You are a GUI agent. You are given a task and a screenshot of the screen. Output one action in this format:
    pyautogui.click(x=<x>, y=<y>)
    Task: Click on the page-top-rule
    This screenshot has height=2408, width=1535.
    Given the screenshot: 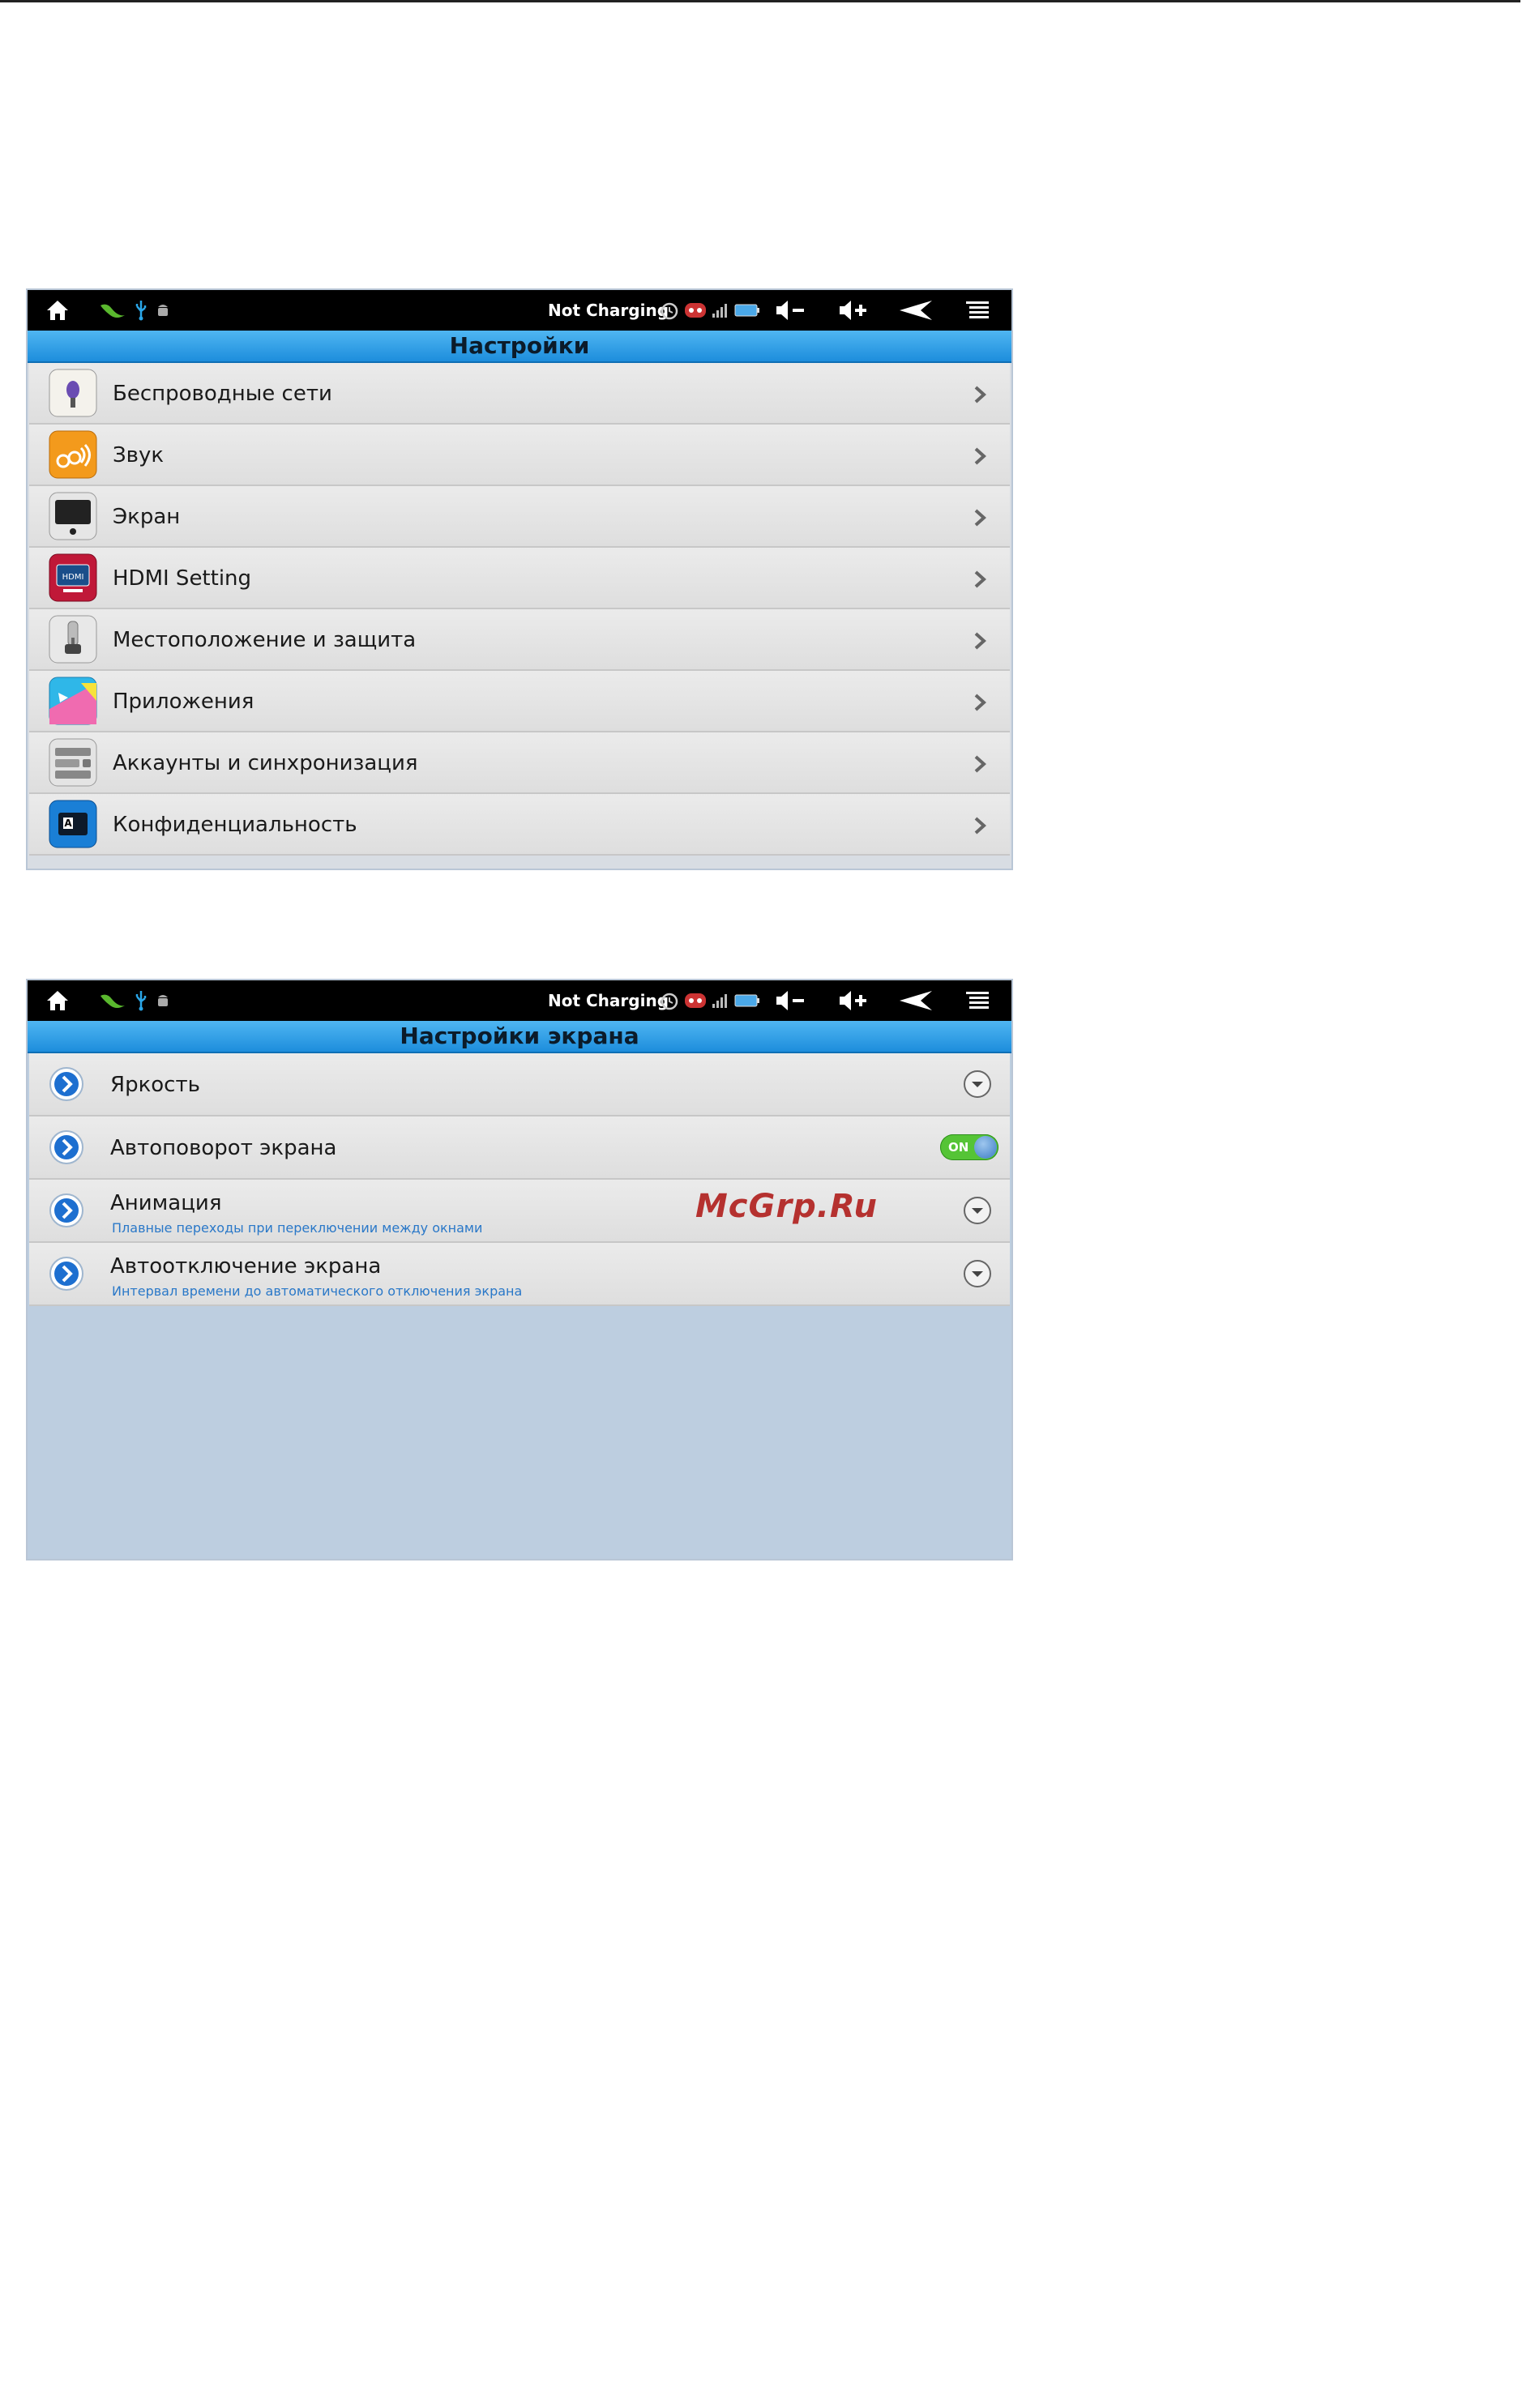 What is the action you would take?
    pyautogui.click(x=760, y=1)
    